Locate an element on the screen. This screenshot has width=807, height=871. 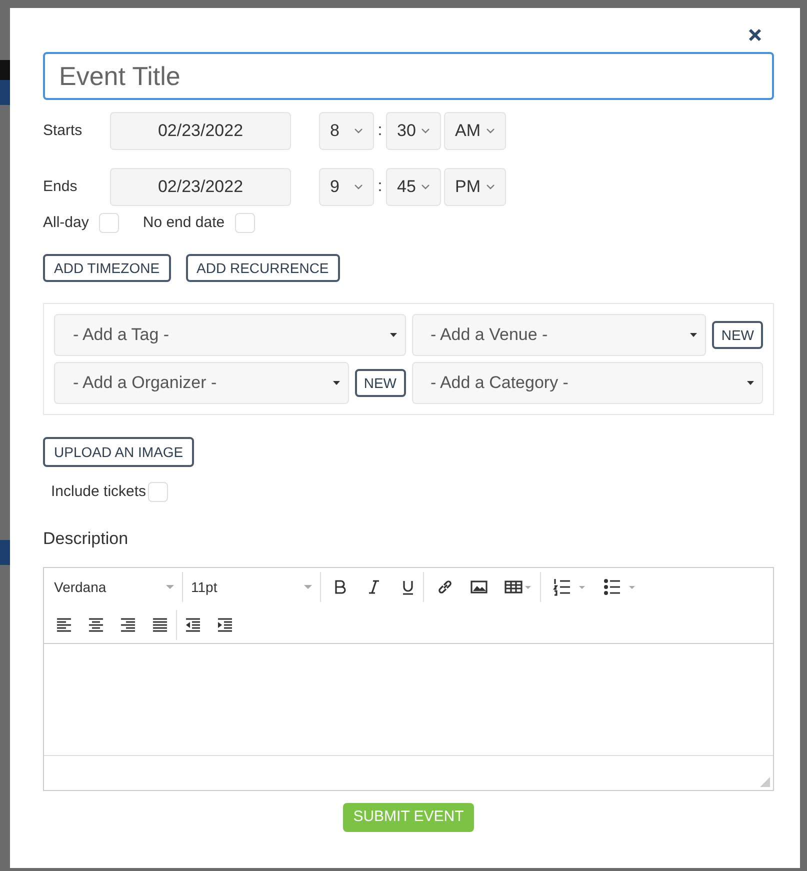
checkbox-label: Include tickets is located at coordinates (98, 492).